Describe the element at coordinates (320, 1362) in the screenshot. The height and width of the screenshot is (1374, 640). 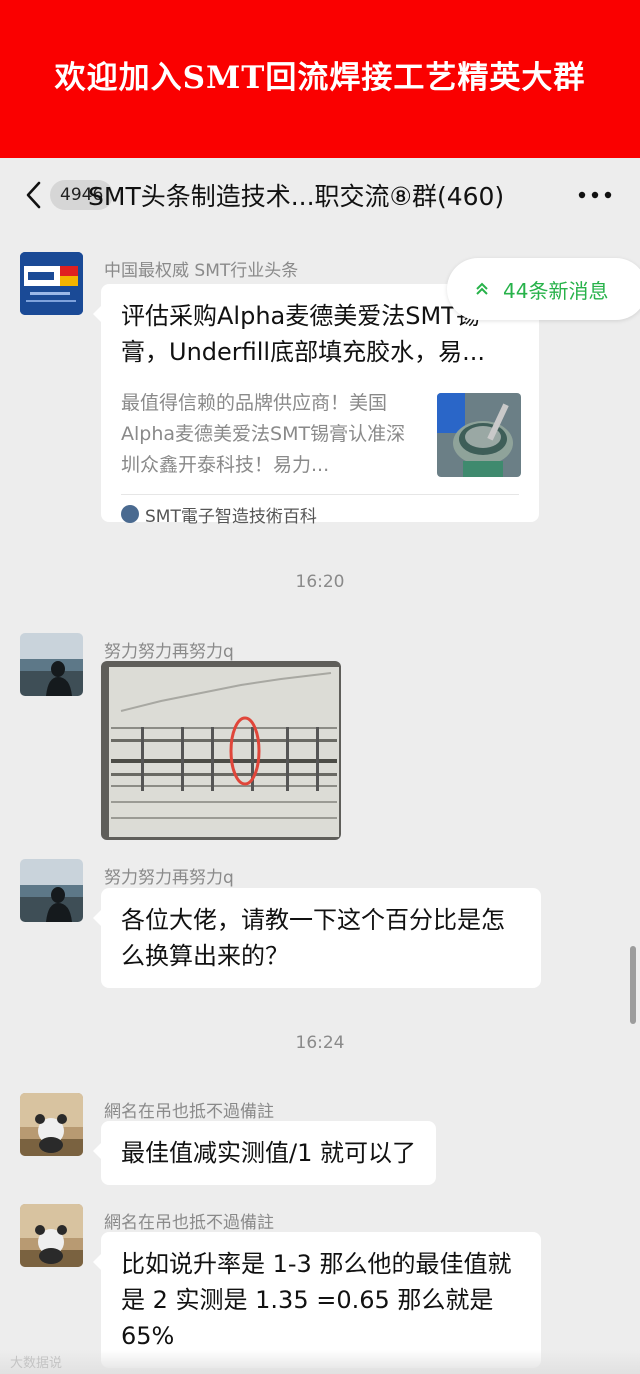
I see `watermark-strip: 大数据说` at that location.